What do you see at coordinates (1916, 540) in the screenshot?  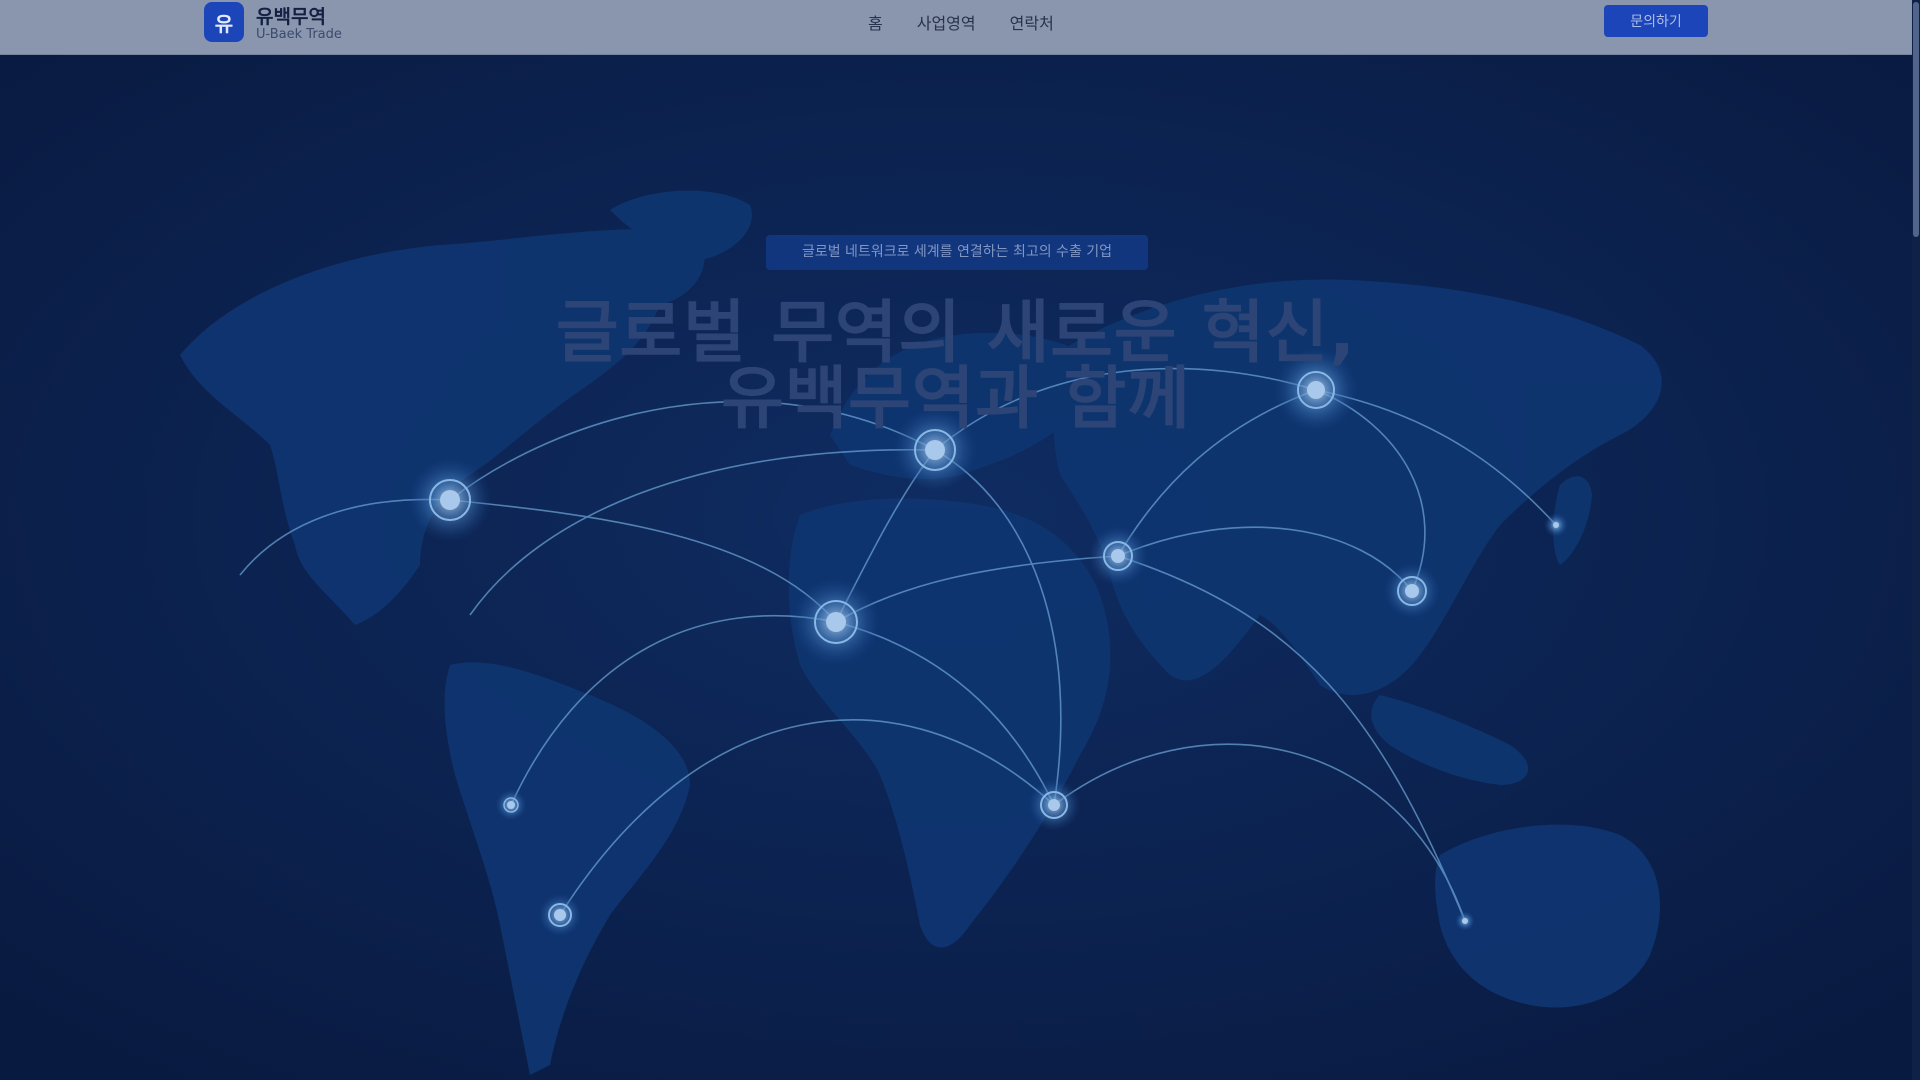 I see `page-scrollbar` at bounding box center [1916, 540].